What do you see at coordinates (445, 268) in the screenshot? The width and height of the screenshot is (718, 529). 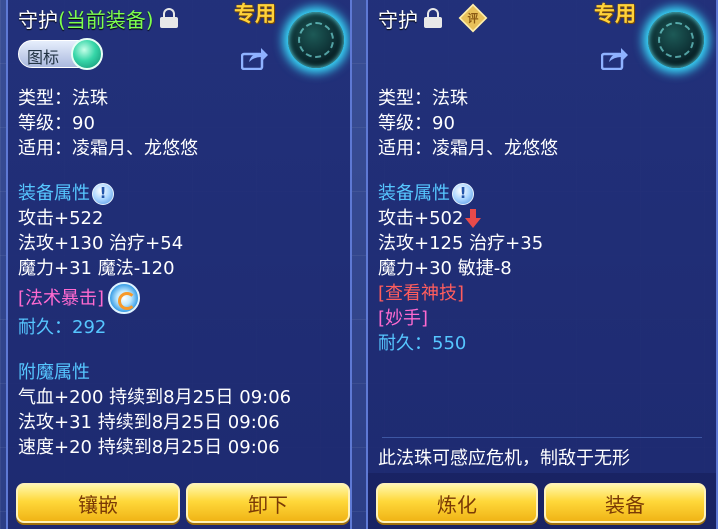 I see `attr-line: 魔力+30 敏捷-8` at bounding box center [445, 268].